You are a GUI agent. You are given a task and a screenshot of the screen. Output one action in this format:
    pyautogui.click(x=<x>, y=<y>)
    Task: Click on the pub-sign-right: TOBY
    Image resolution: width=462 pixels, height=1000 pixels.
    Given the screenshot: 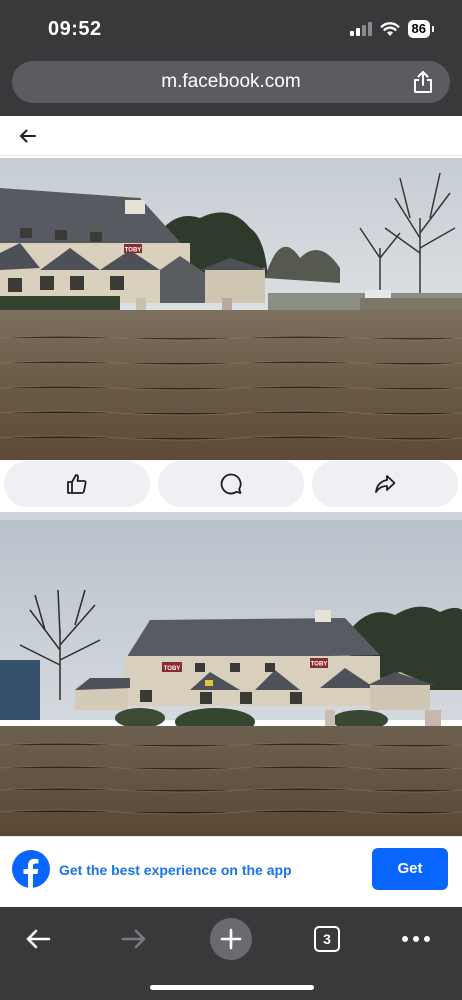 What is the action you would take?
    pyautogui.click(x=319, y=665)
    